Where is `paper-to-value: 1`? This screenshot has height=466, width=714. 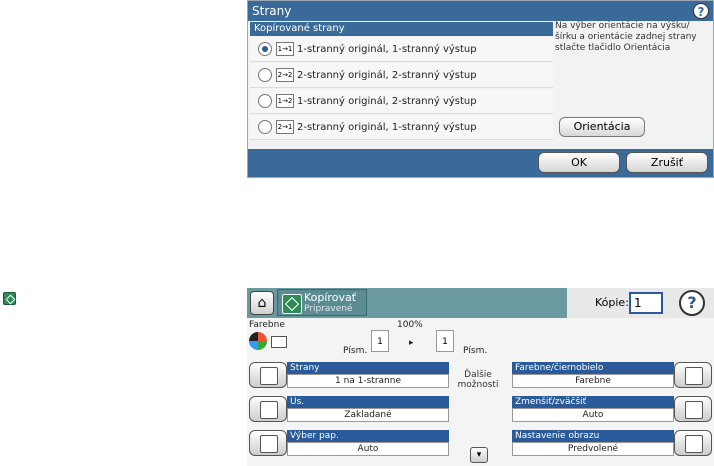
paper-to-value: 1 is located at coordinates (445, 341).